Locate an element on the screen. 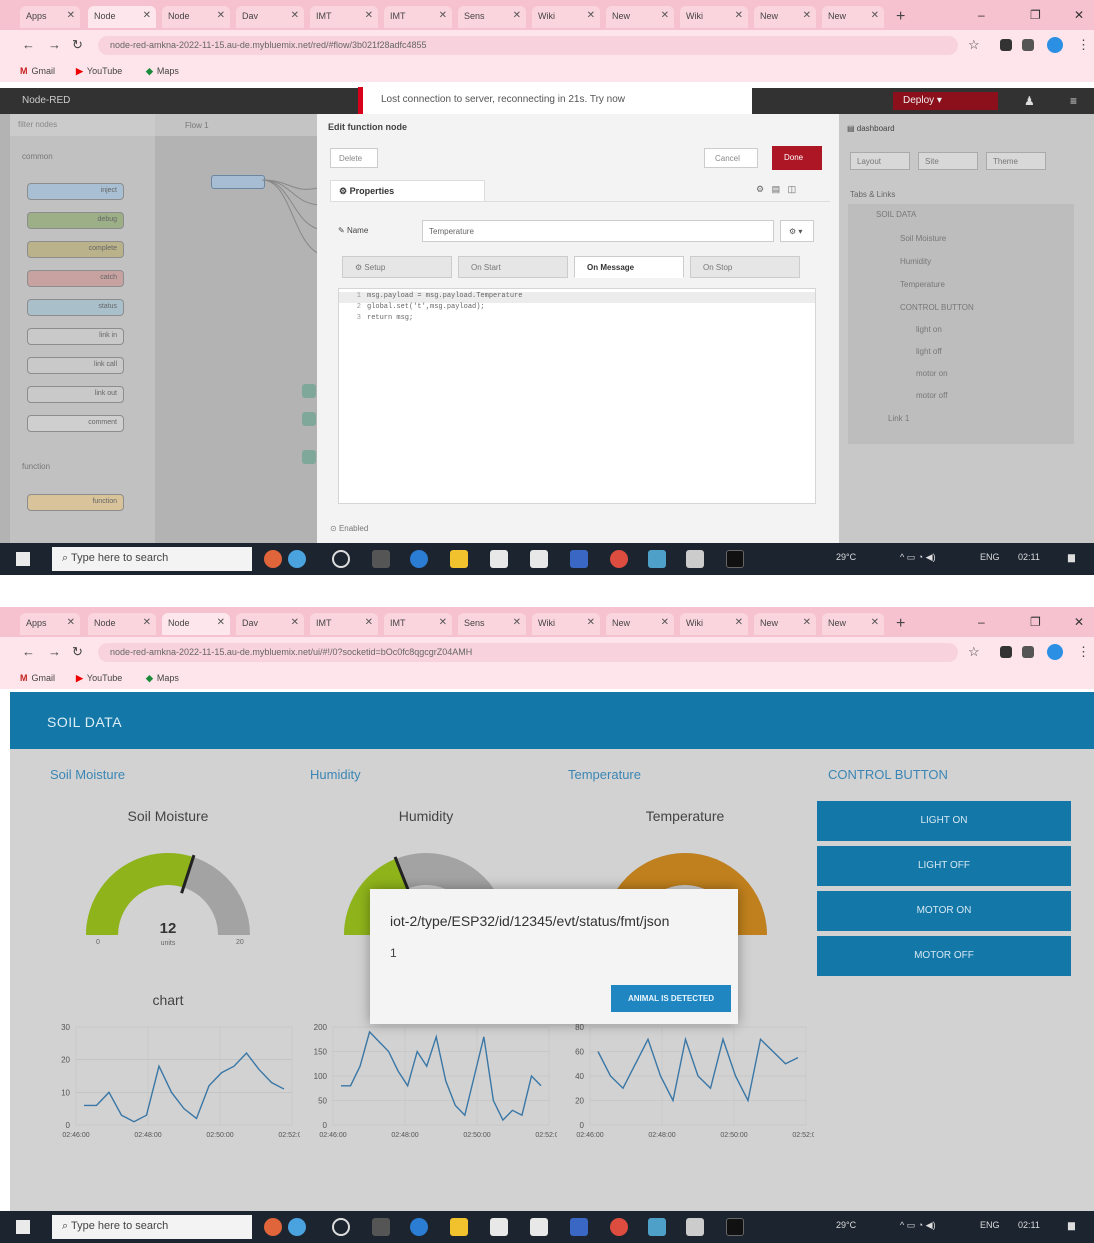 The image size is (1094, 1243). menu-icon: ⋮ is located at coordinates (1083, 652).